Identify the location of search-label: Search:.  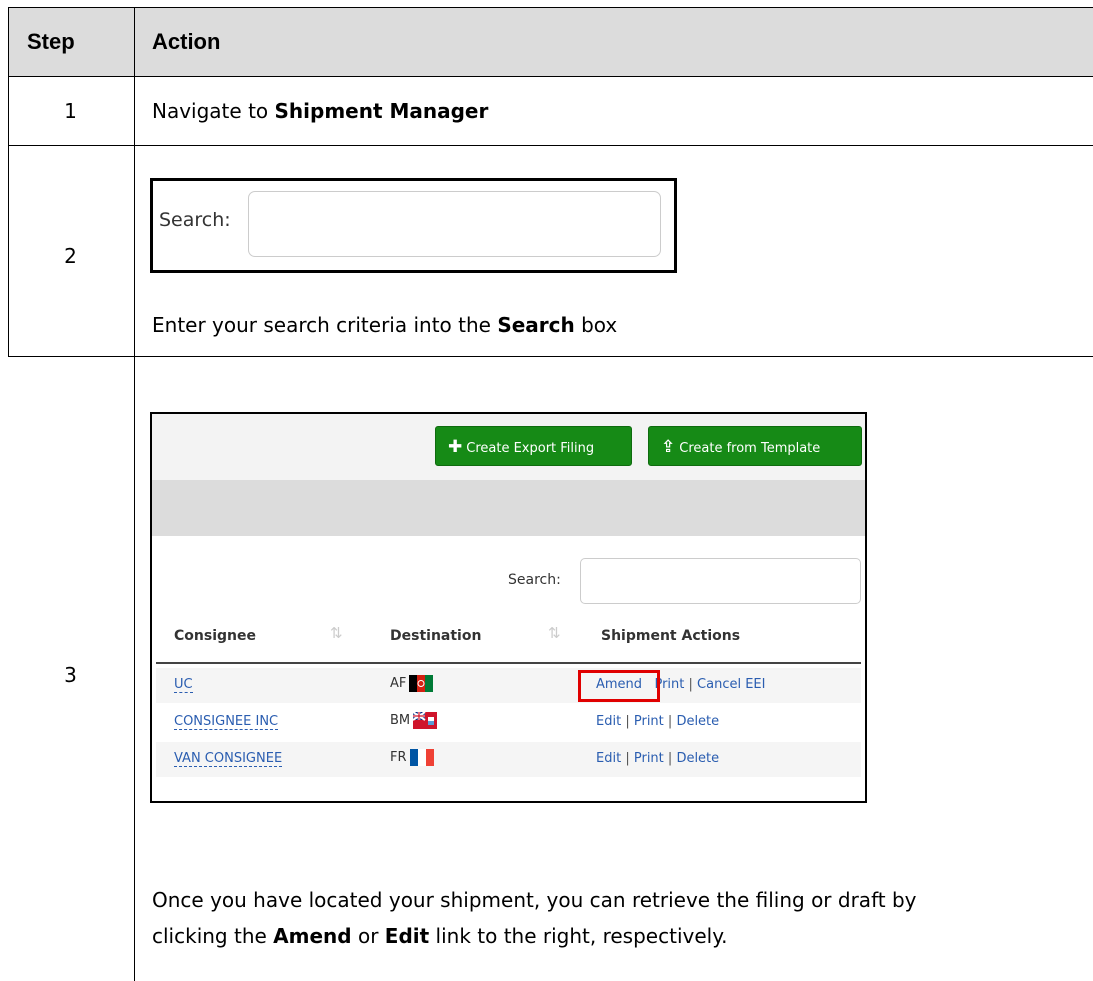
(195, 220).